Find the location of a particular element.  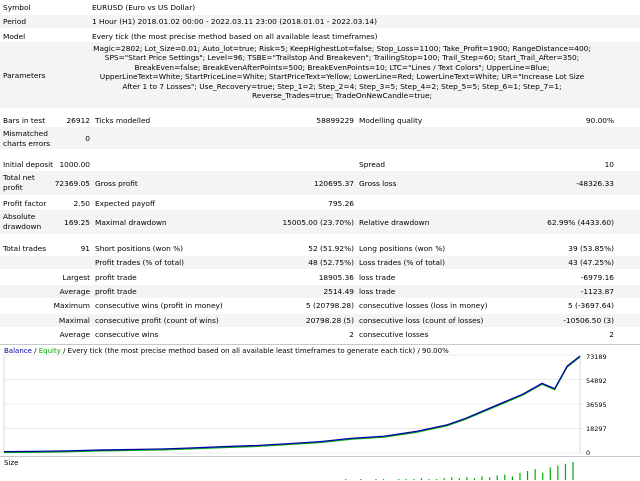

average-label: Average is located at coordinates (74, 291).